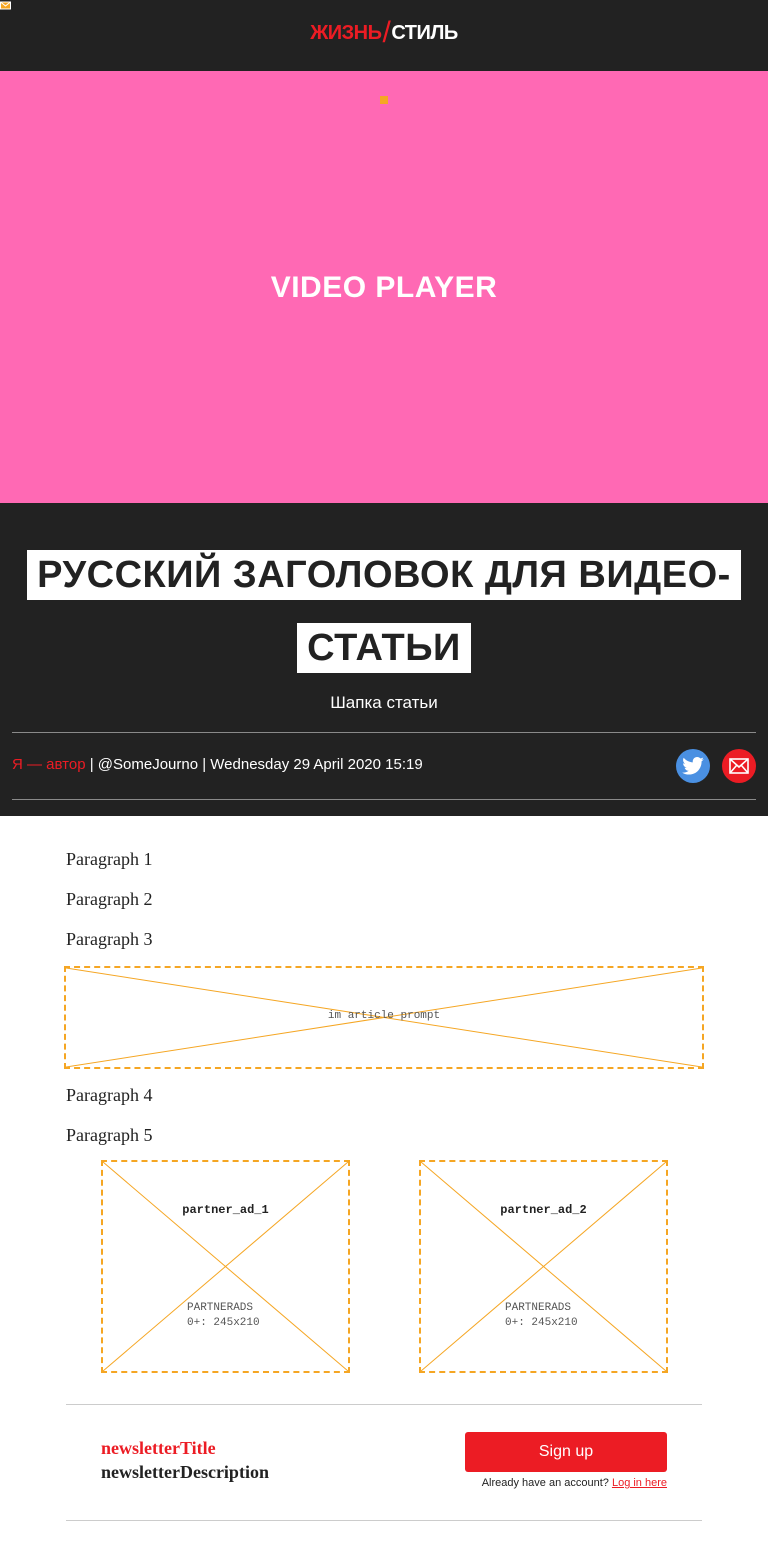 The width and height of the screenshot is (768, 1561). Describe the element at coordinates (384, 1520) in the screenshot. I see `newsletter-divider-bottom` at that location.